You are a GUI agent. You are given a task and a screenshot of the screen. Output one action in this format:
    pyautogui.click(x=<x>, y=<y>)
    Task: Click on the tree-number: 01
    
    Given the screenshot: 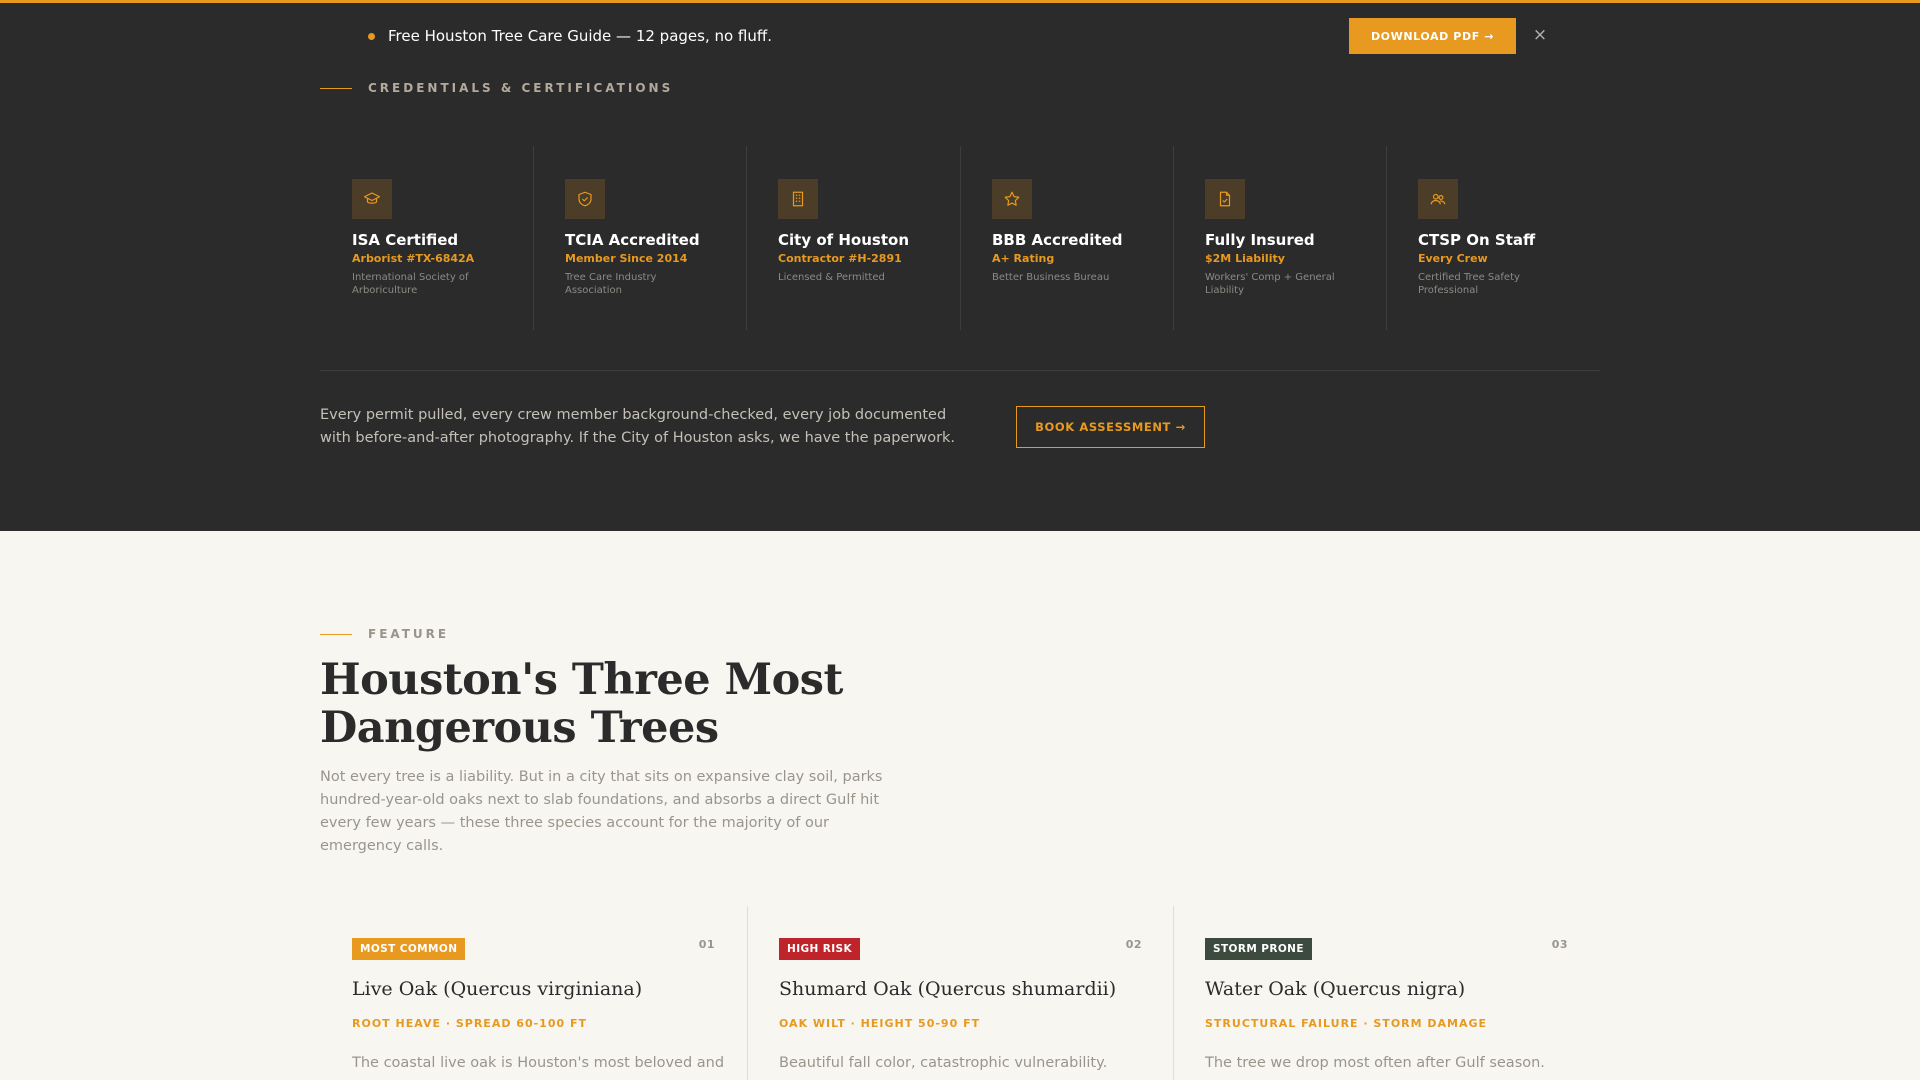 What is the action you would take?
    pyautogui.click(x=706, y=944)
    